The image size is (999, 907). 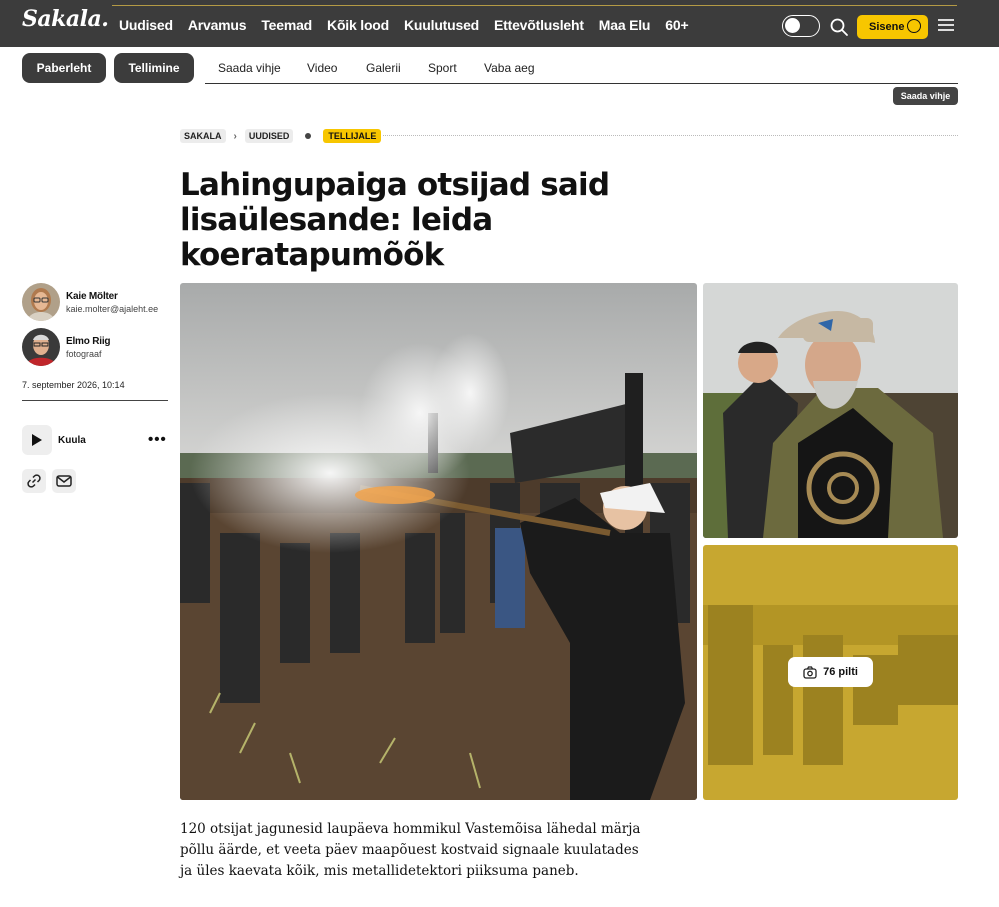 What do you see at coordinates (914, 26) in the screenshot?
I see `user-icon` at bounding box center [914, 26].